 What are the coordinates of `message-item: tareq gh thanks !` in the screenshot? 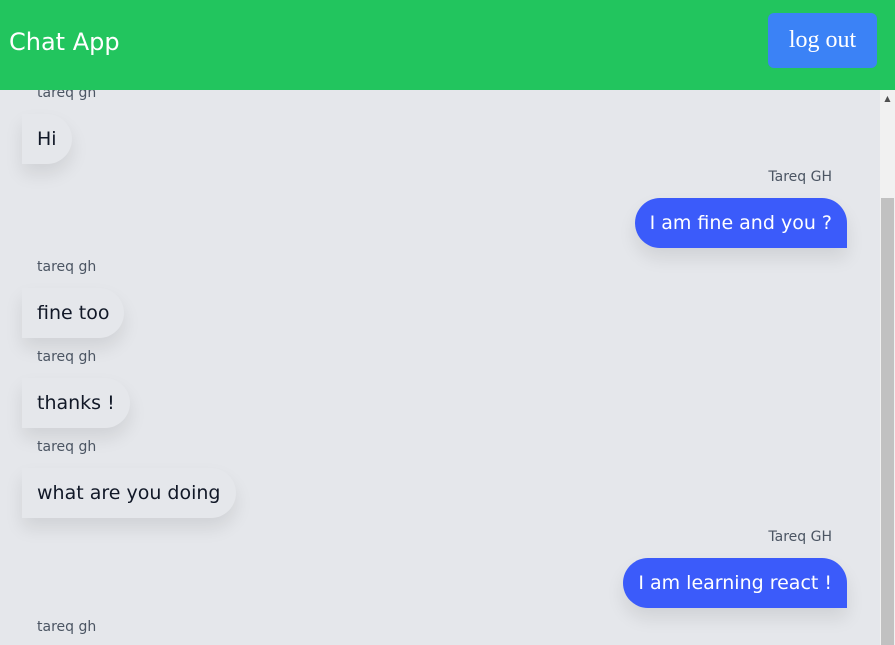 It's located at (76, 388).